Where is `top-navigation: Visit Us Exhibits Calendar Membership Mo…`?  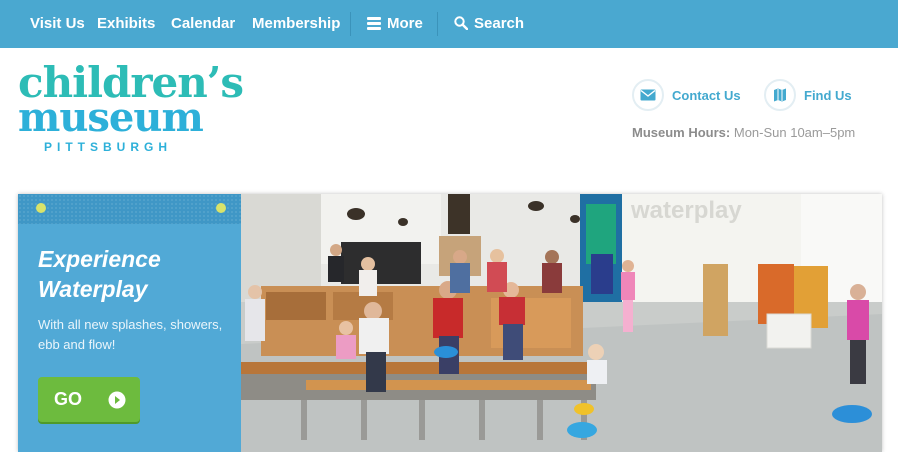 top-navigation: Visit Us Exhibits Calendar Membership Mo… is located at coordinates (449, 24).